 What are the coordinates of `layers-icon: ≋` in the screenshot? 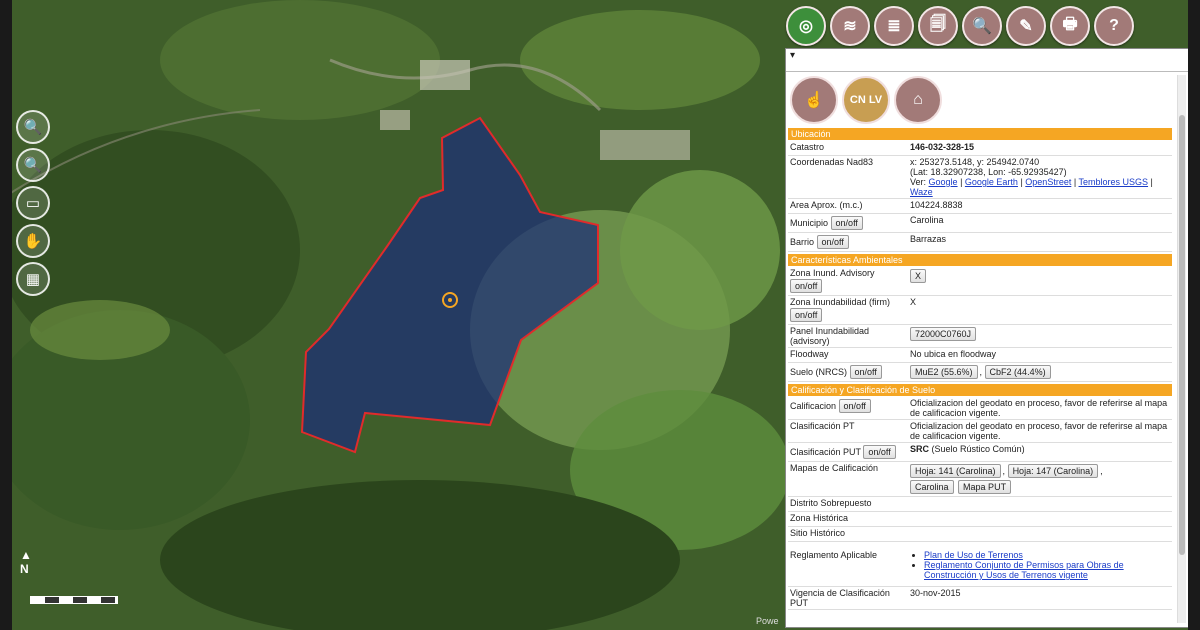 It's located at (850, 26).